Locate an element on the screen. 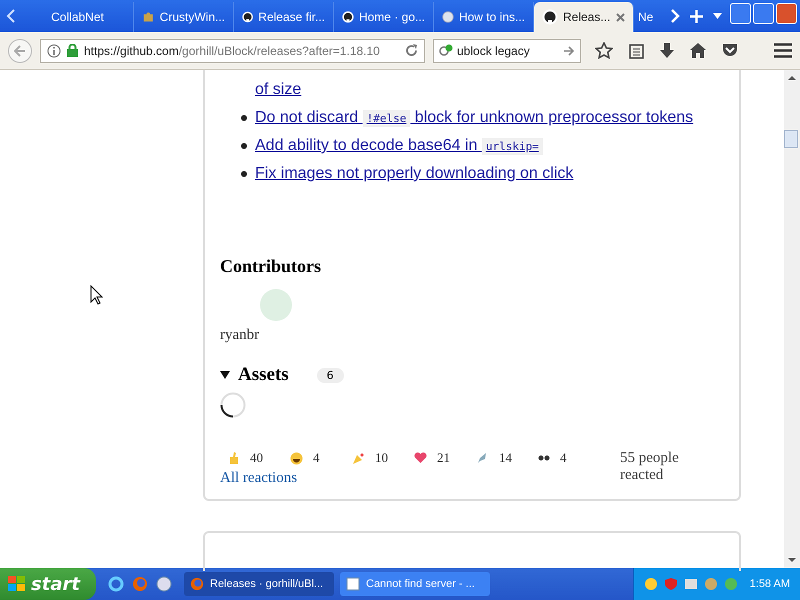 The image size is (800, 600). browser-tab: Ne is located at coordinates (649, 17).